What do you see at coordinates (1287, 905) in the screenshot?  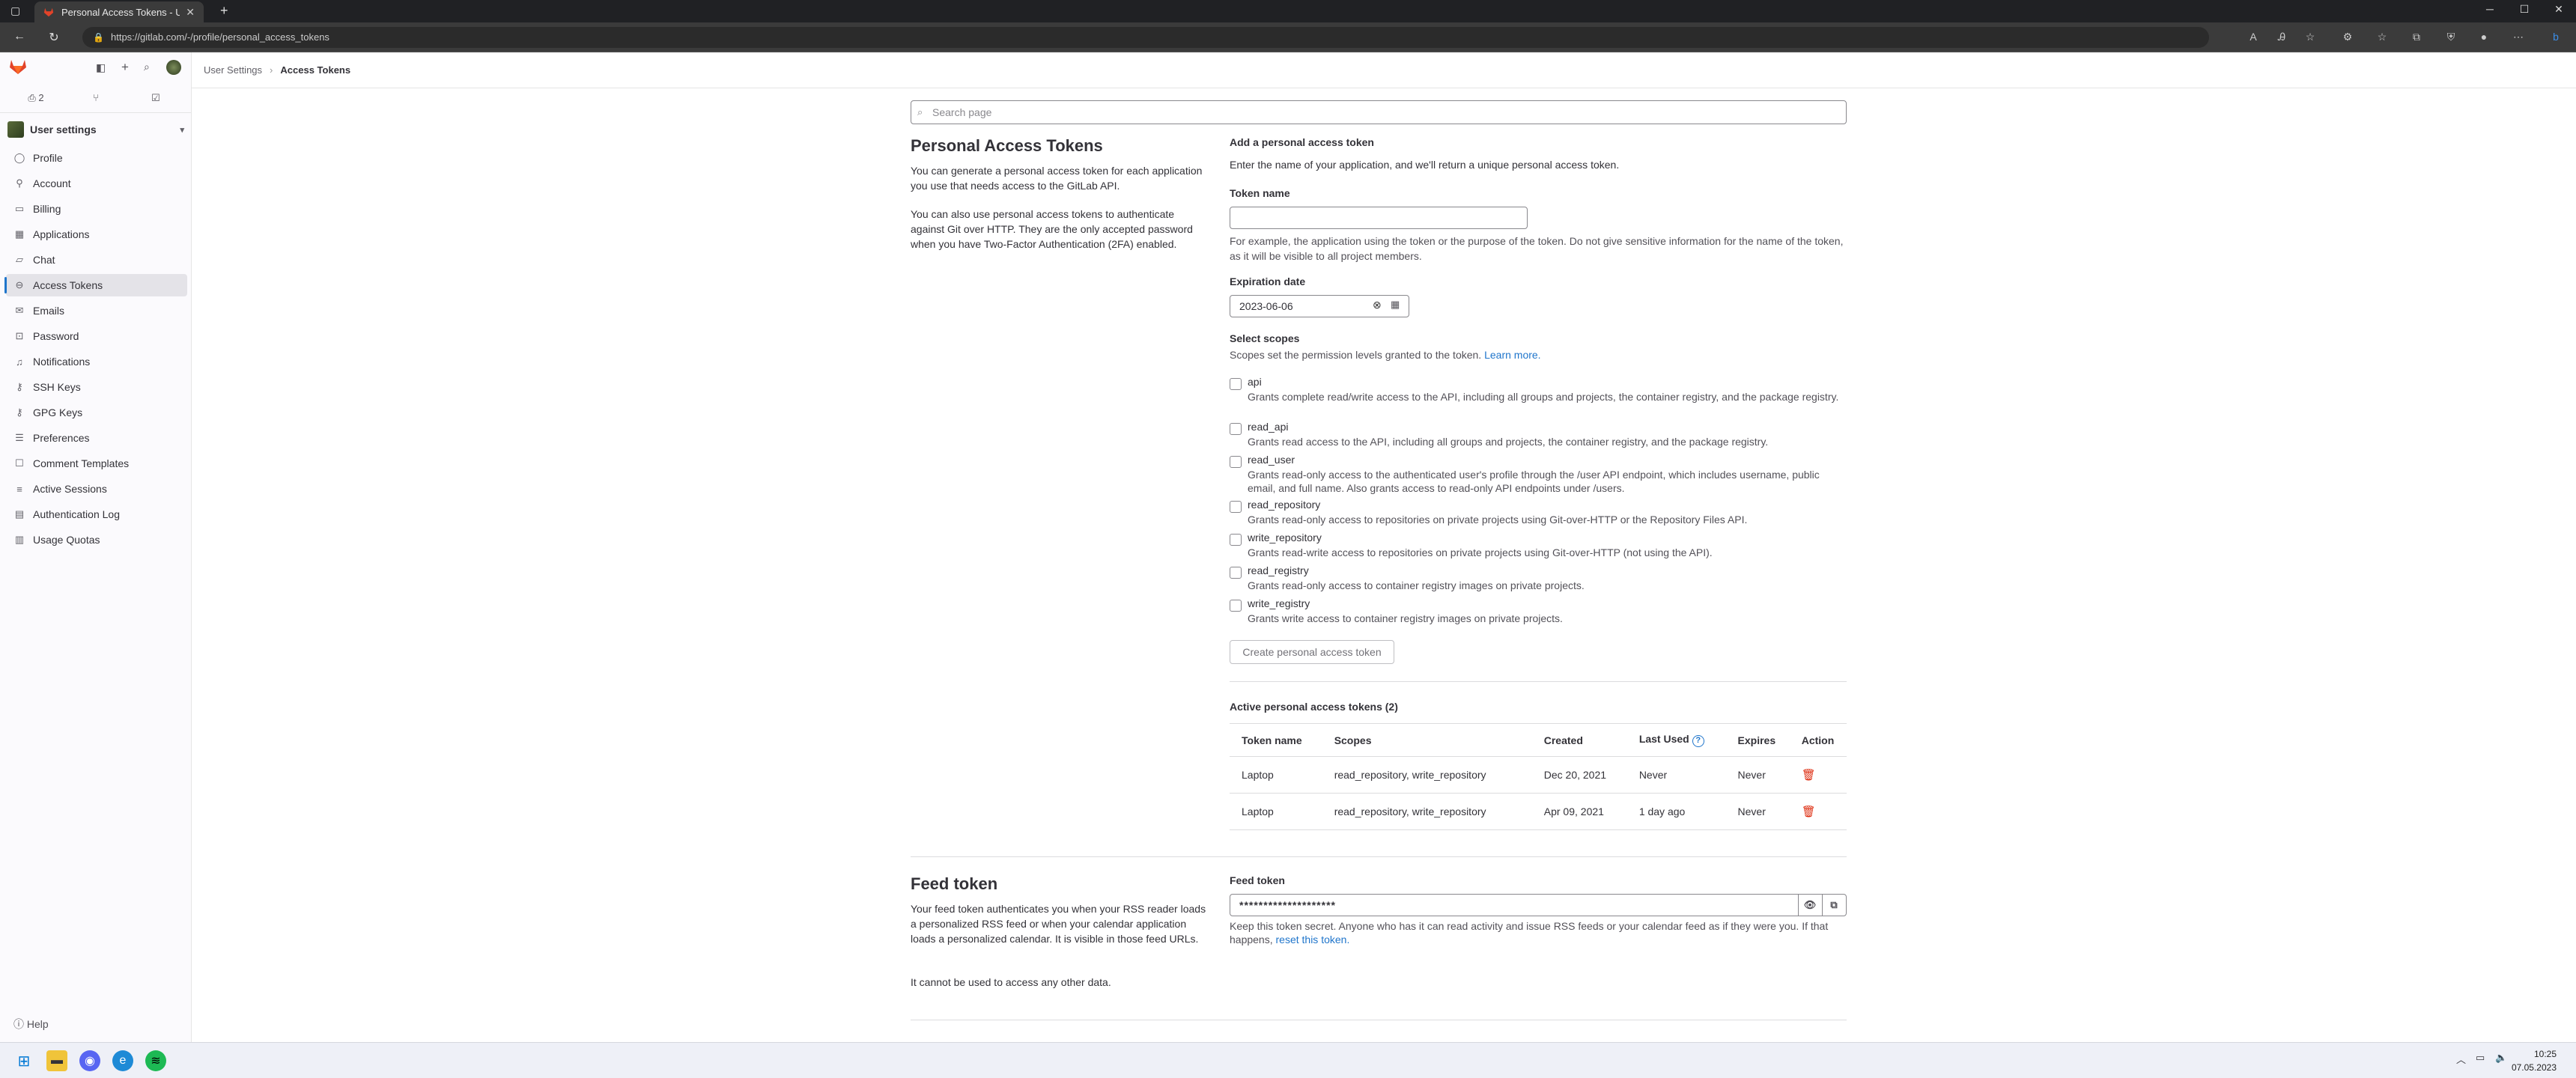 I see `feed-token-value: ********************` at bounding box center [1287, 905].